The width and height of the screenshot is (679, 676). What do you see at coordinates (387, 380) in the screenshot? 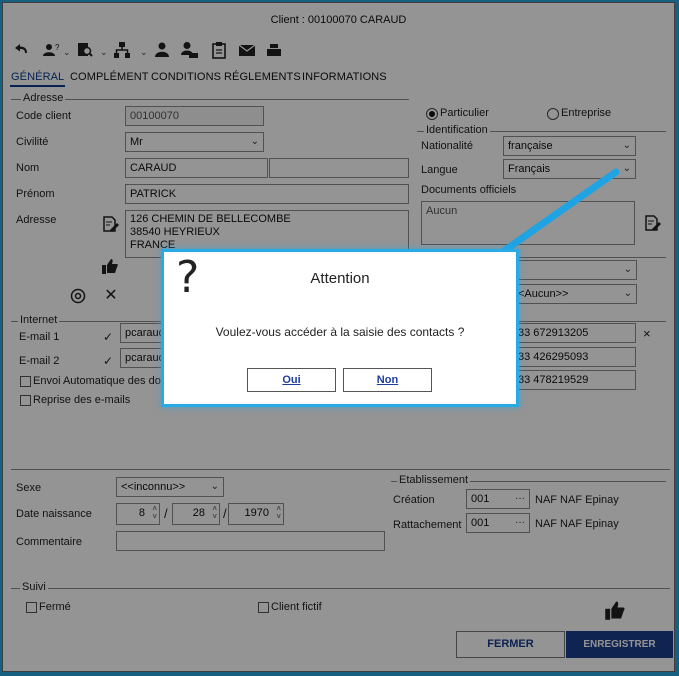
I see `non-button: Non` at bounding box center [387, 380].